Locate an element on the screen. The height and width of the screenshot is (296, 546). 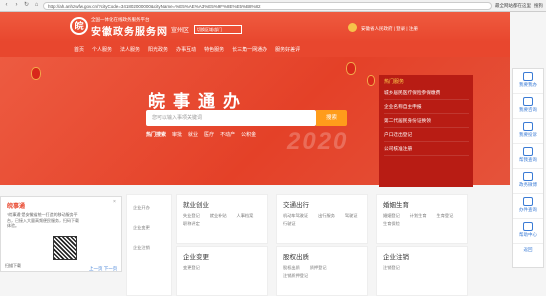
weibo-icon is located at coordinates (528, 176).